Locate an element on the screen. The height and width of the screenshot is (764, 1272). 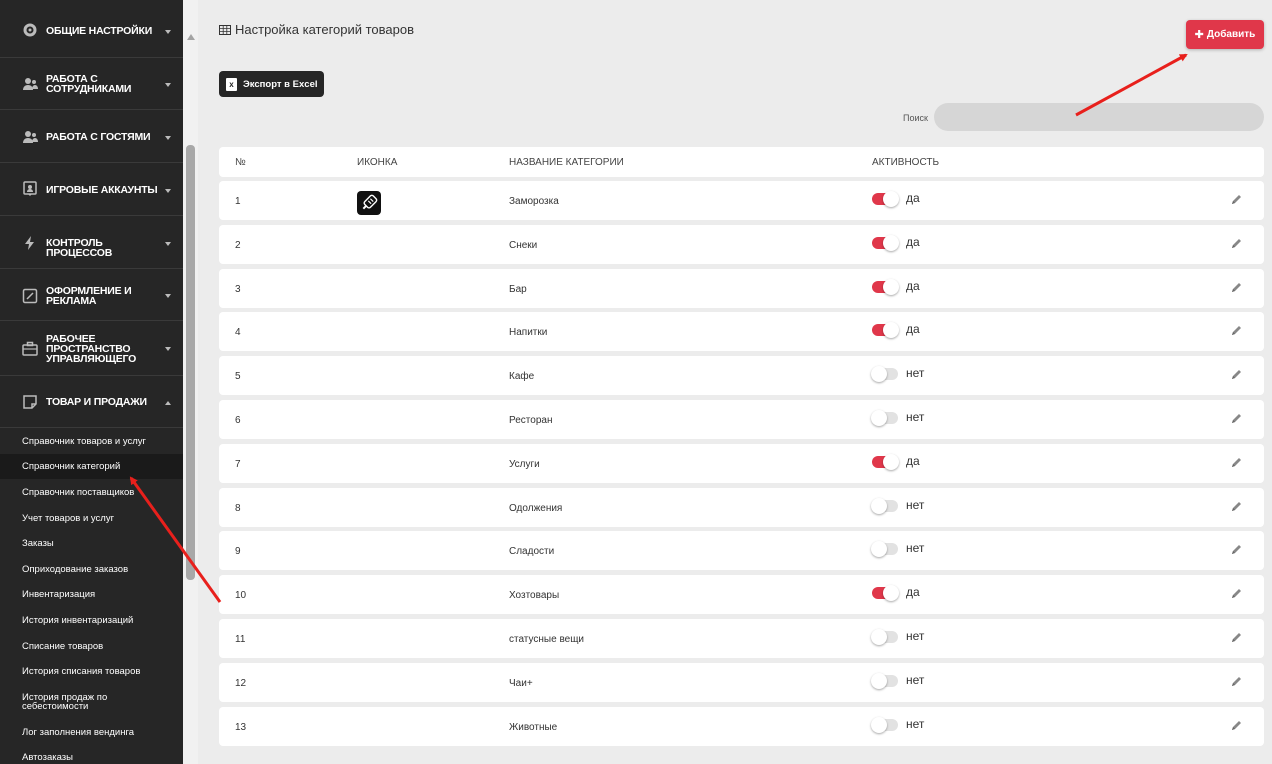
add-button: ✚ Добавить is located at coordinates (1225, 34).